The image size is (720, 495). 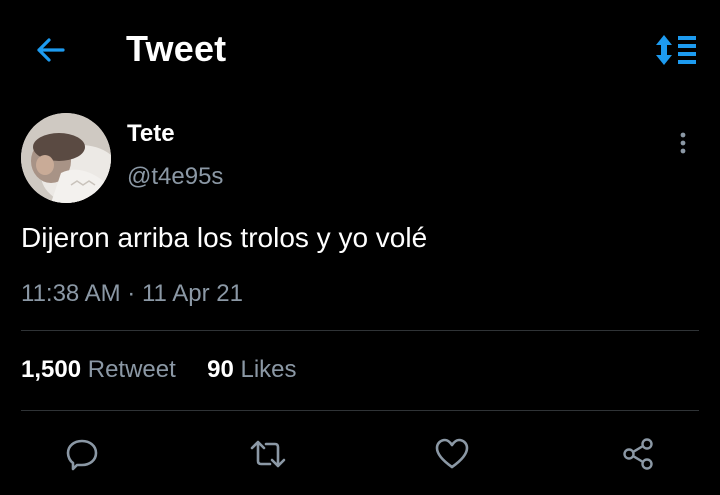 I want to click on reply-button, so click(x=82, y=454).